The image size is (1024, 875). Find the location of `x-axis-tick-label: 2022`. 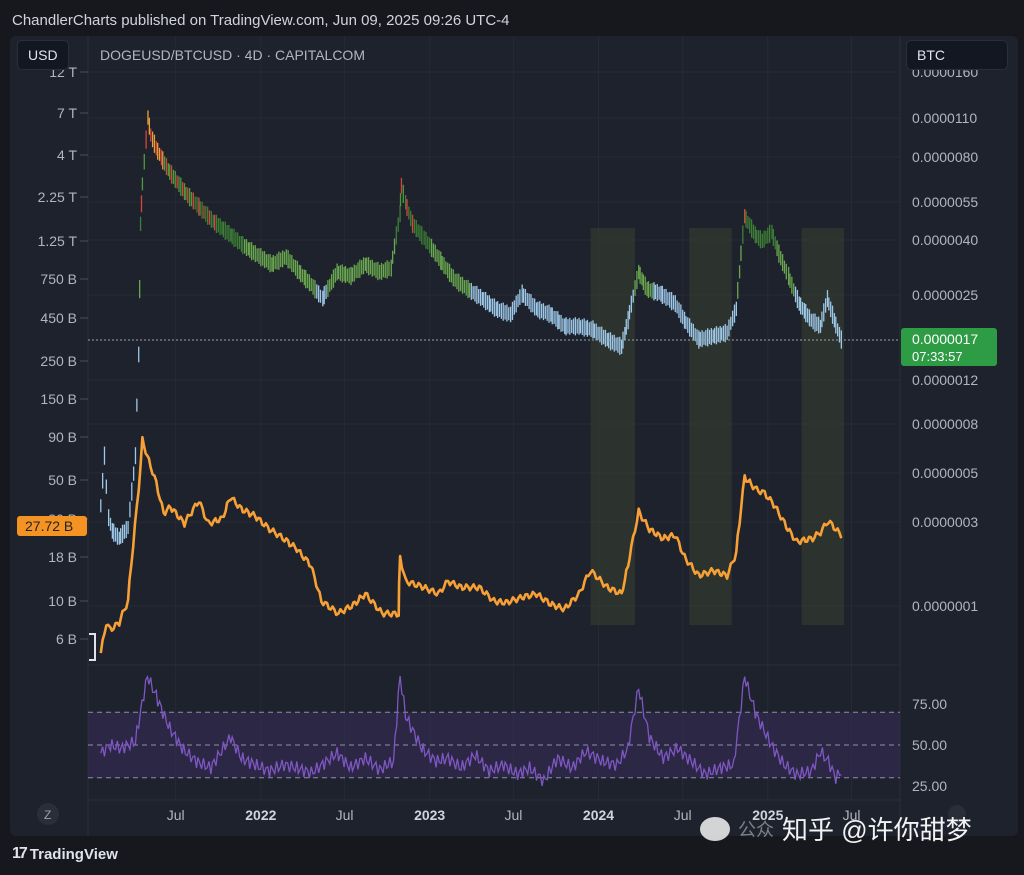

x-axis-tick-label: 2022 is located at coordinates (260, 815).